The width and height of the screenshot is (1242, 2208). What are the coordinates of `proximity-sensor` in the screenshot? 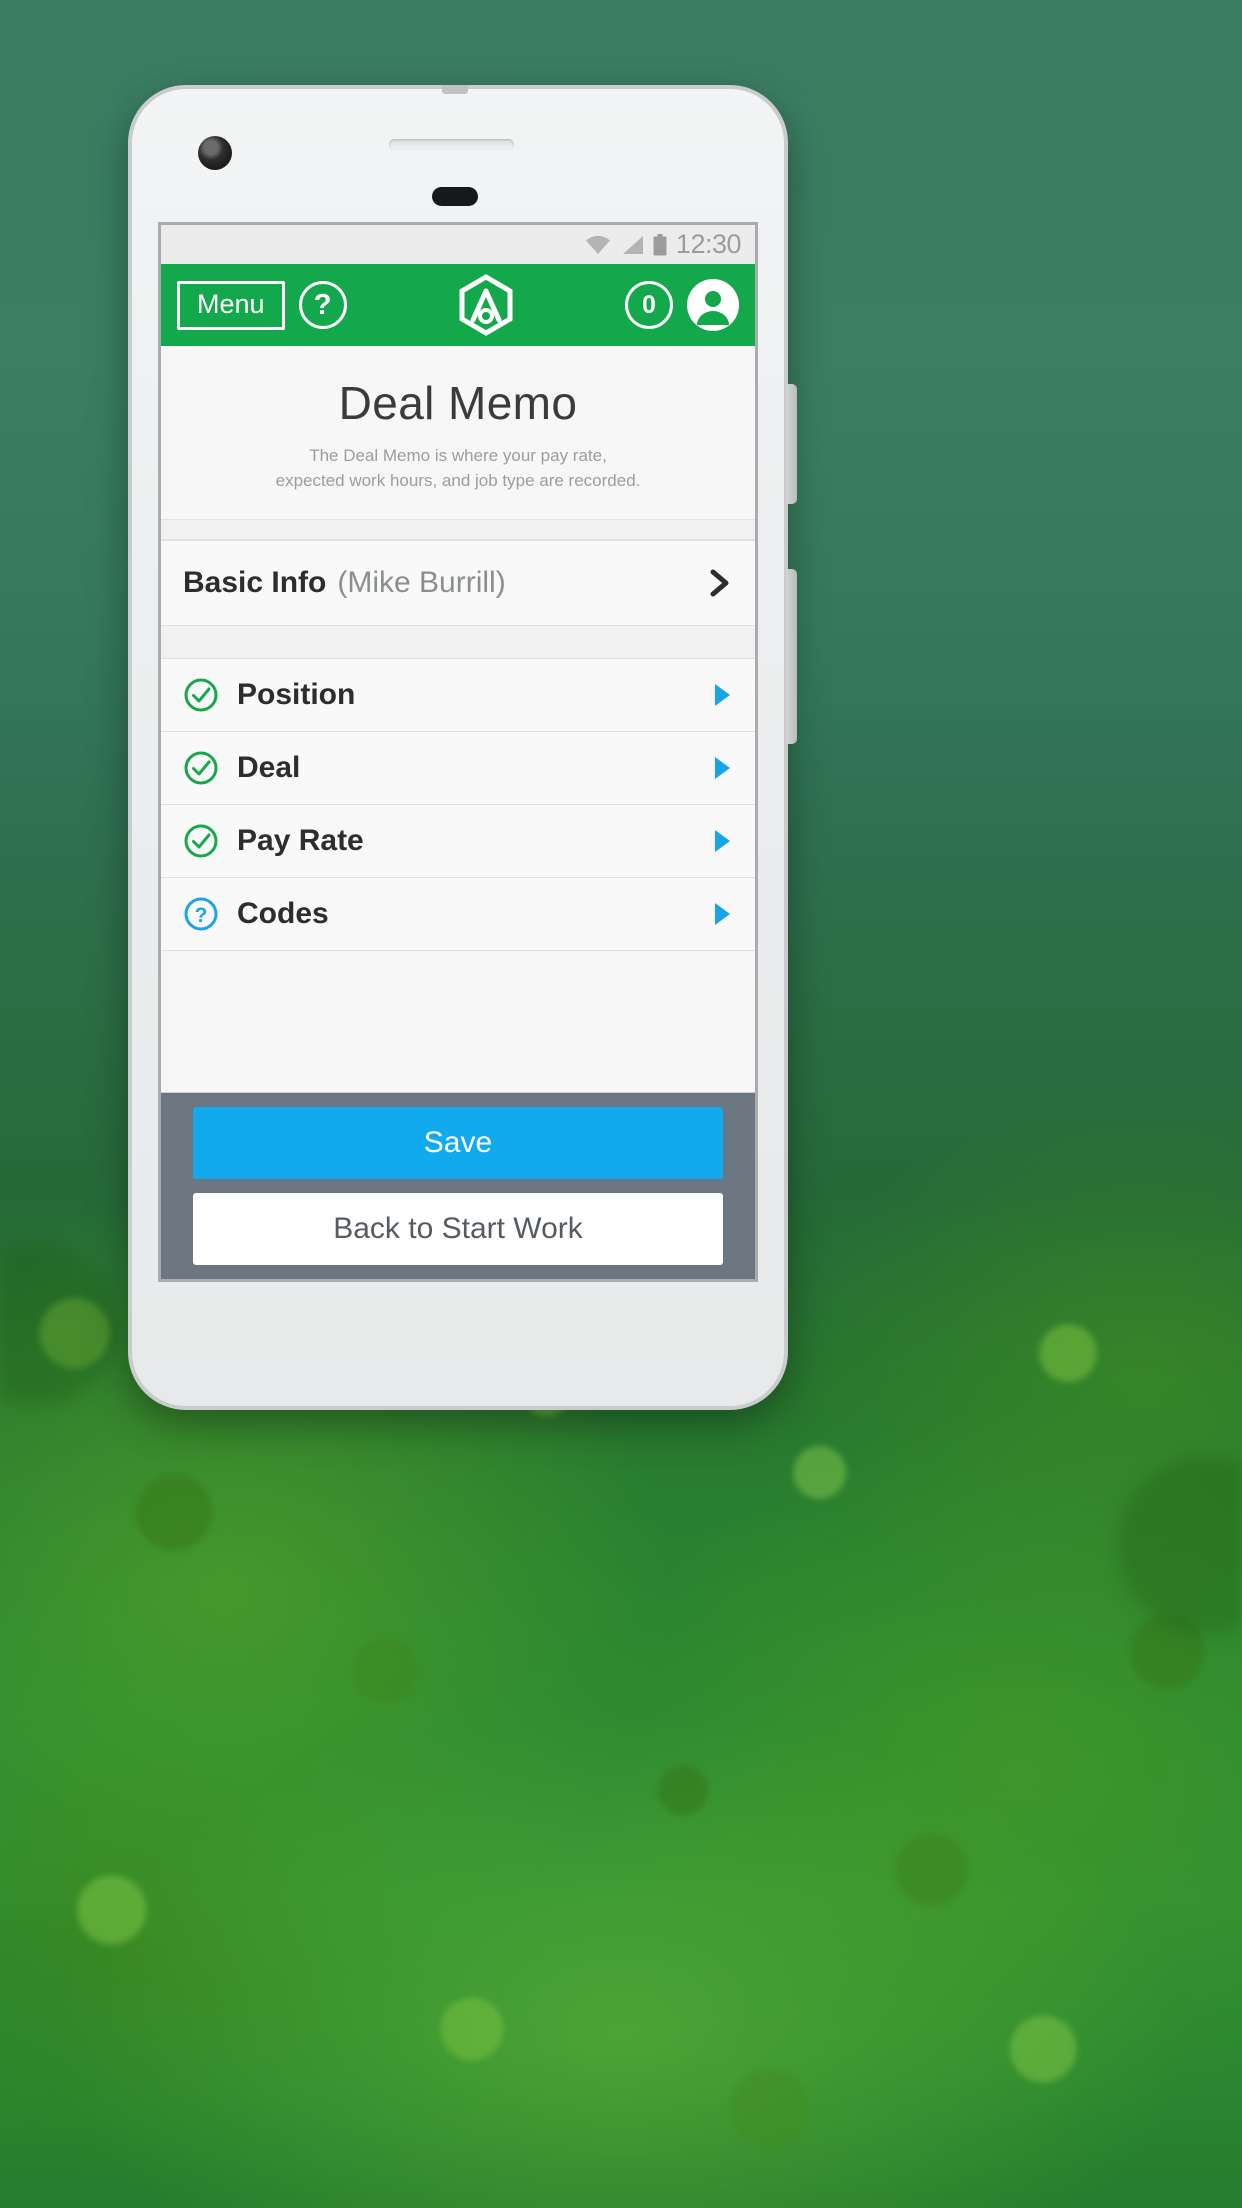 It's located at (455, 196).